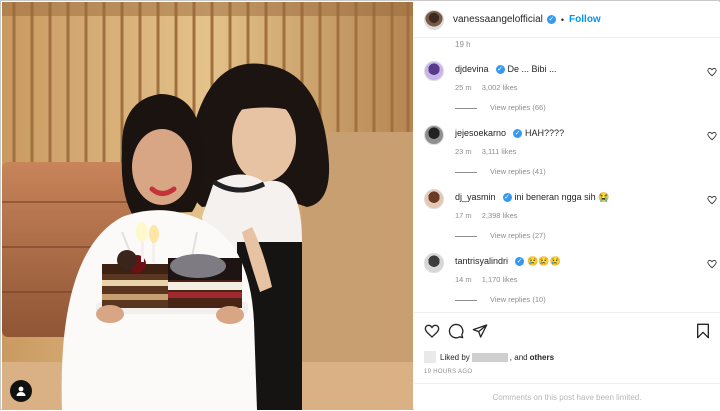 The width and height of the screenshot is (720, 411). Describe the element at coordinates (703, 331) in the screenshot. I see `bookmark-icon` at that location.